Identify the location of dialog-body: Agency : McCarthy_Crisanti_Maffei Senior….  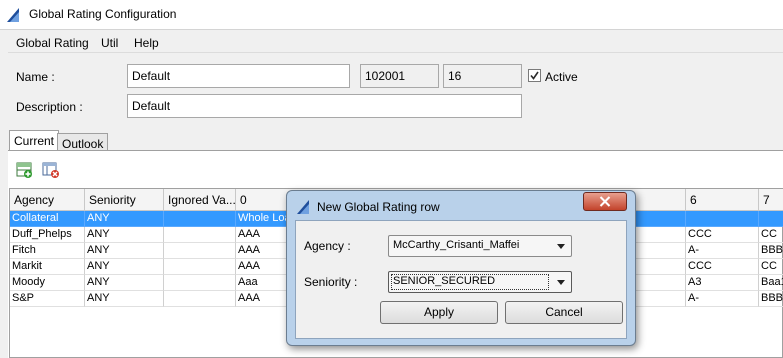
(461, 279).